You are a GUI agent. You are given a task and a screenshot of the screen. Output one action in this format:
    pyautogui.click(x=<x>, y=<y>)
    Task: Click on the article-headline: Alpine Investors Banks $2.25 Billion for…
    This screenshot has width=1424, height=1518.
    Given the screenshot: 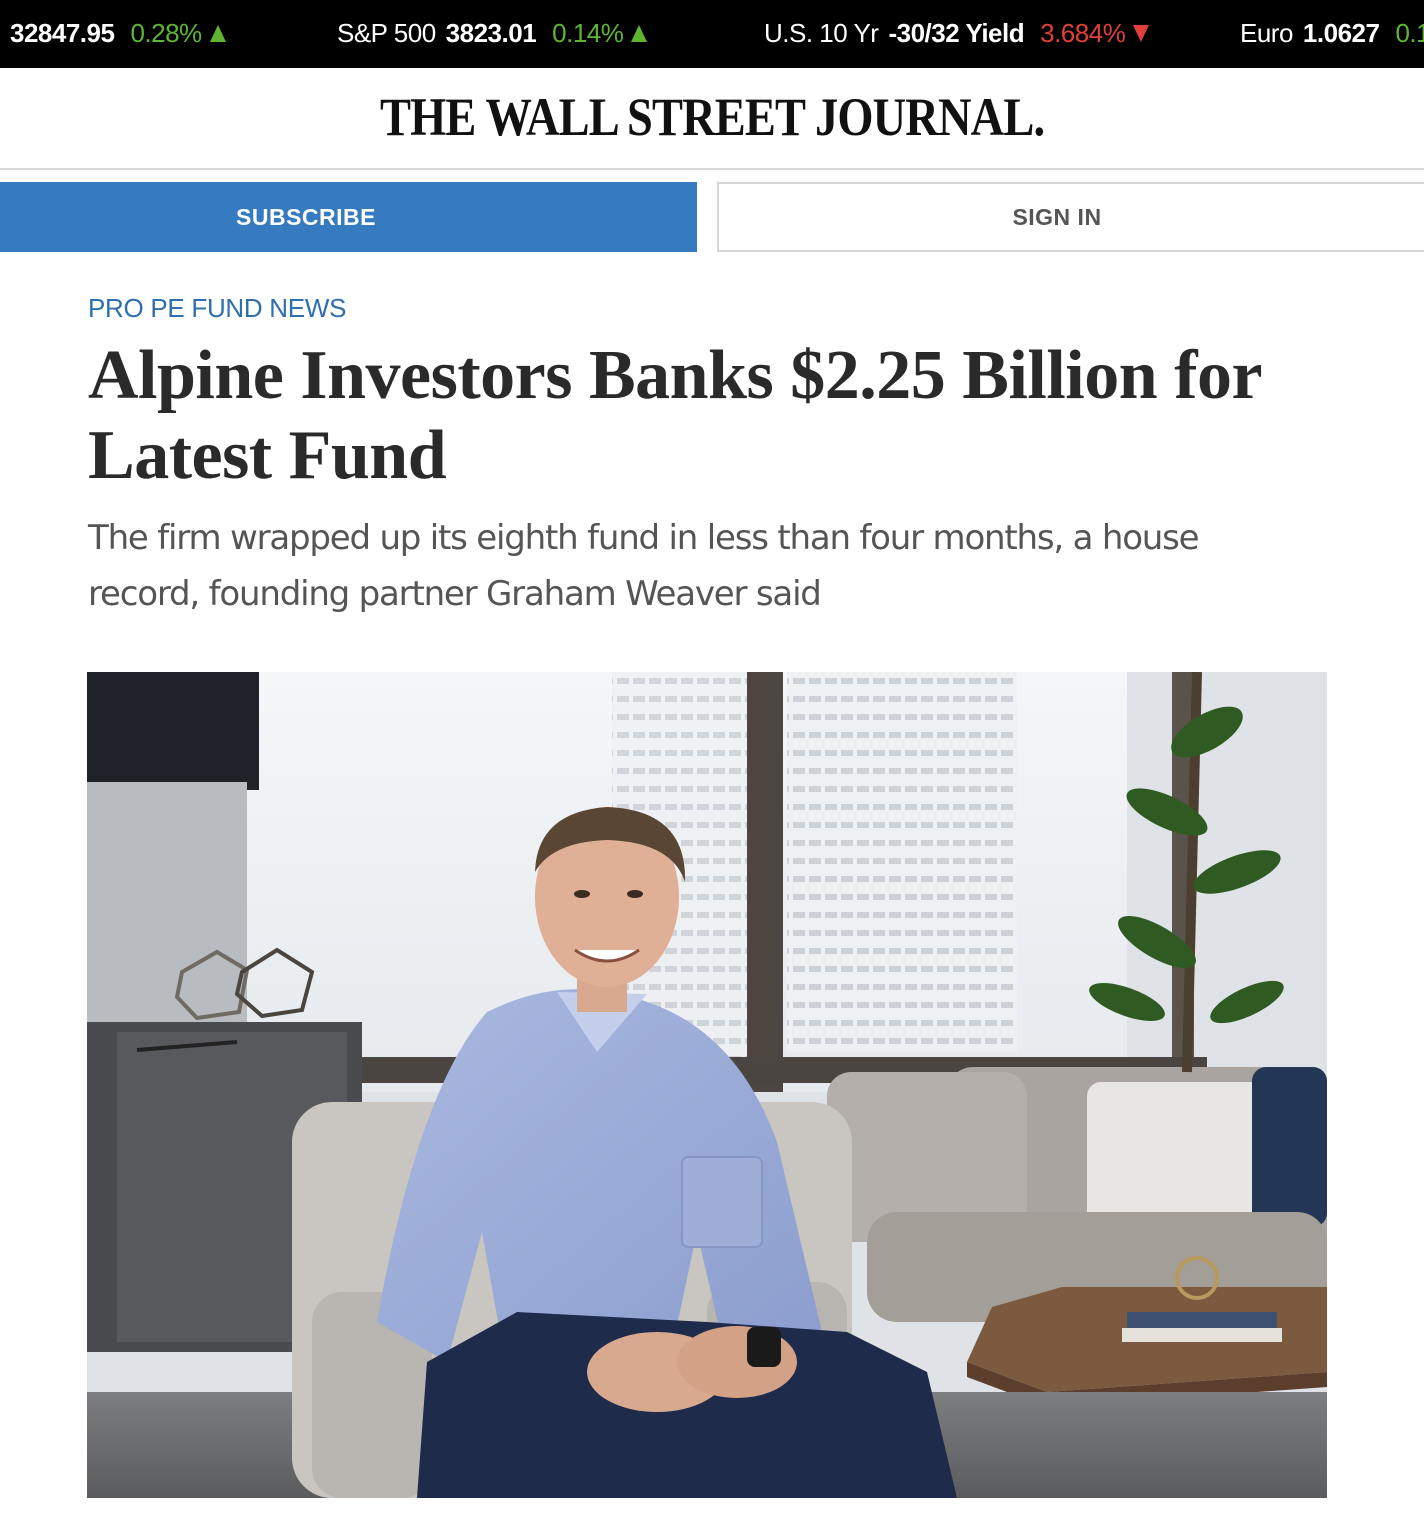 What is the action you would take?
    pyautogui.click(x=674, y=415)
    